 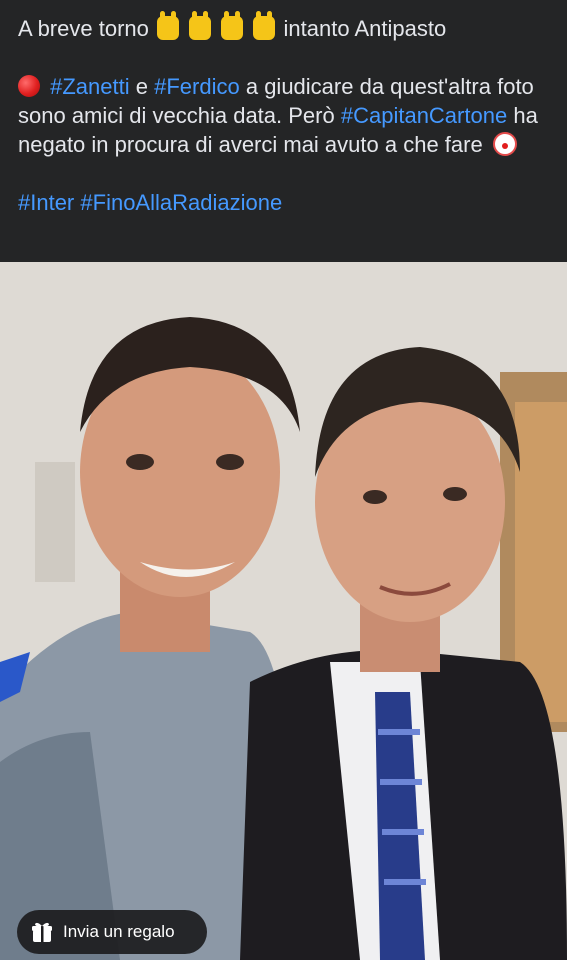 What do you see at coordinates (197, 86) in the screenshot?
I see `hashtag-ferdico-link: #Ferdico` at bounding box center [197, 86].